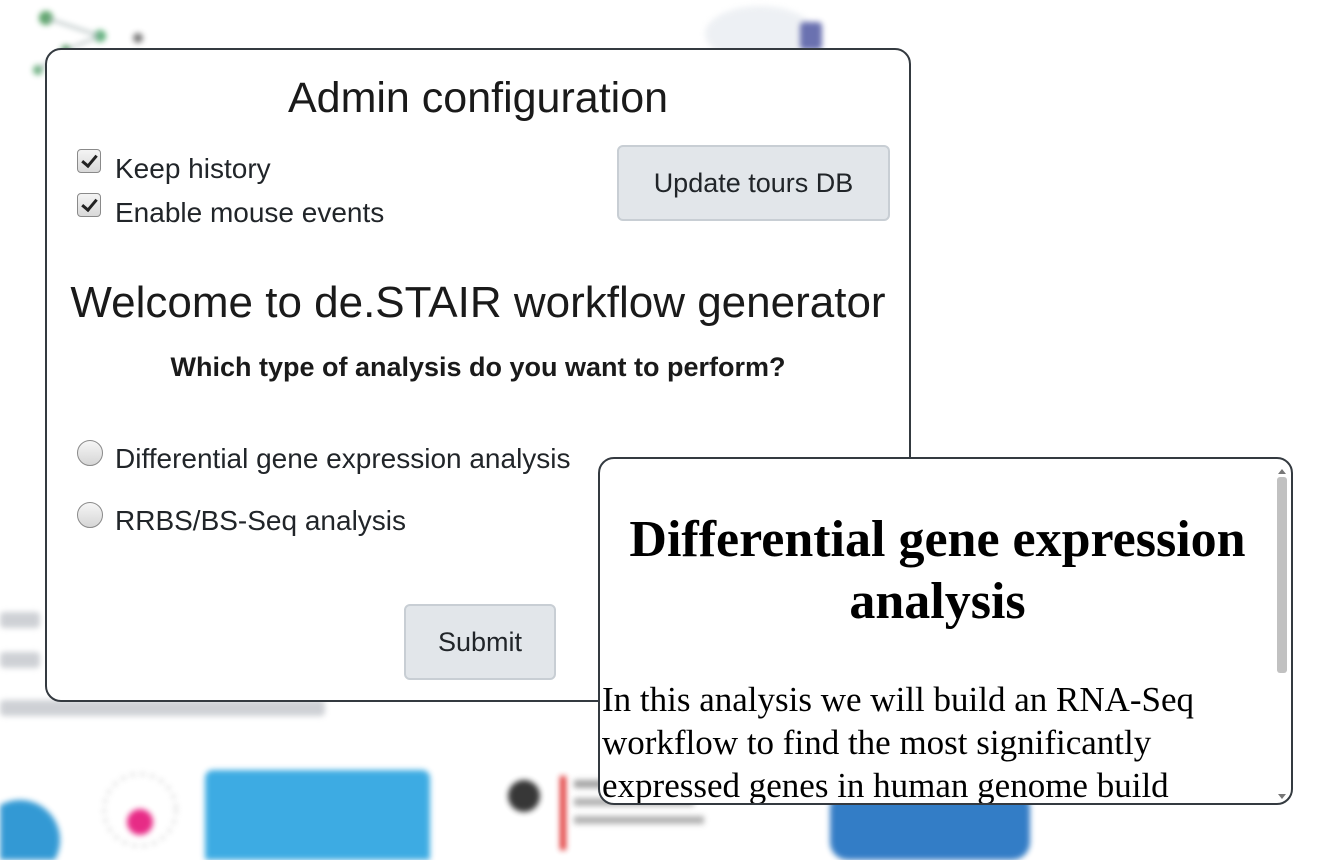 Image resolution: width=1332 pixels, height=860 pixels. What do you see at coordinates (478, 98) in the screenshot?
I see `admin-configuration-title: Admin configuration` at bounding box center [478, 98].